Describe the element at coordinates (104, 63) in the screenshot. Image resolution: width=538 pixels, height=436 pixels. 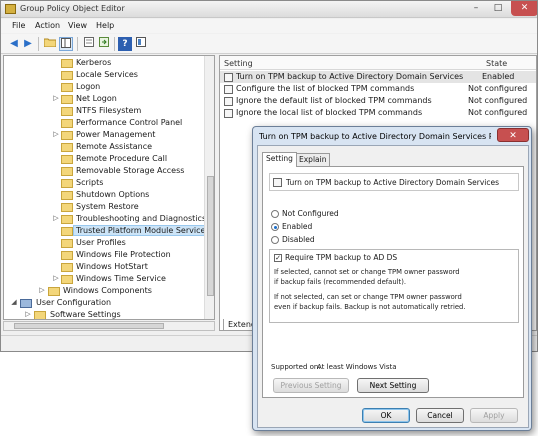
I see `tree-item-kerberos: Kerberos` at that location.